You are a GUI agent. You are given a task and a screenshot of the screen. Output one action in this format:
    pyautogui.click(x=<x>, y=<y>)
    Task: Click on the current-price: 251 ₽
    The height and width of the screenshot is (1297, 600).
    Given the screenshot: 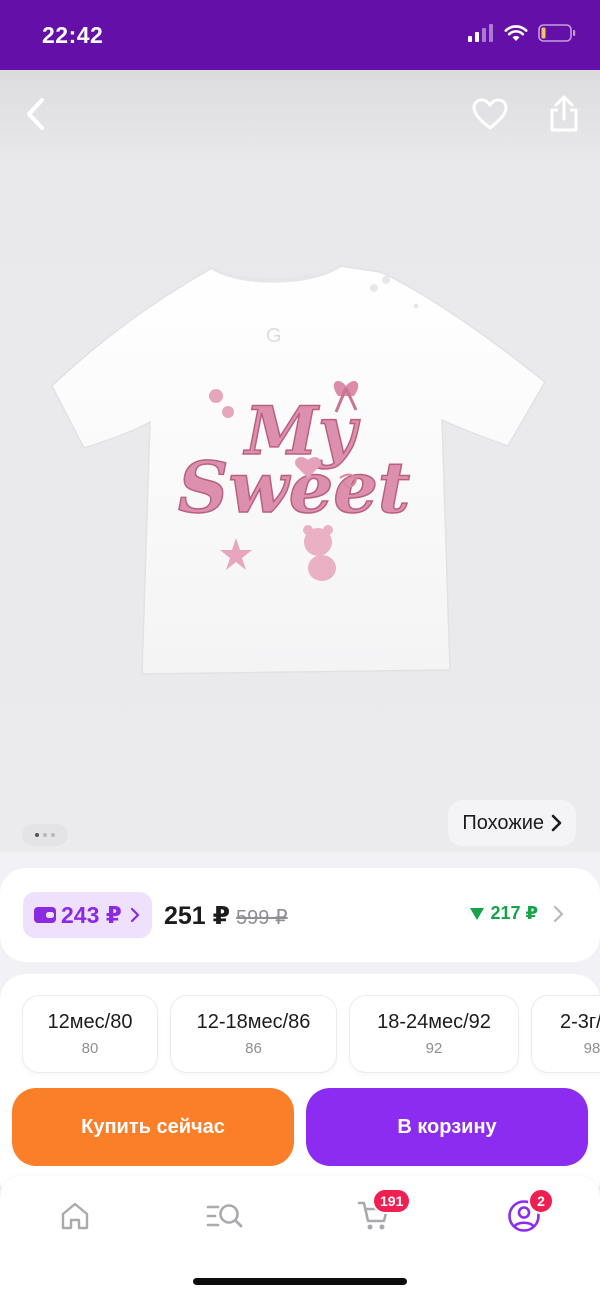 What is the action you would take?
    pyautogui.click(x=197, y=916)
    